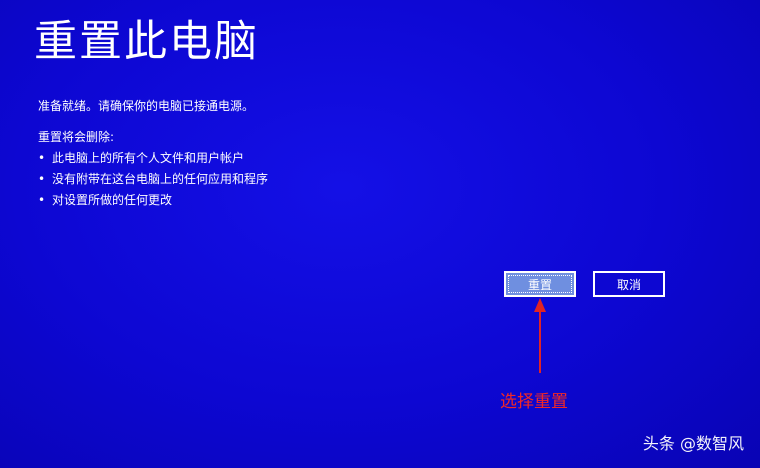 The width and height of the screenshot is (760, 468). Describe the element at coordinates (146, 106) in the screenshot. I see `ready-message: 准备就绪。请确保你的电脑已接通电源。` at that location.